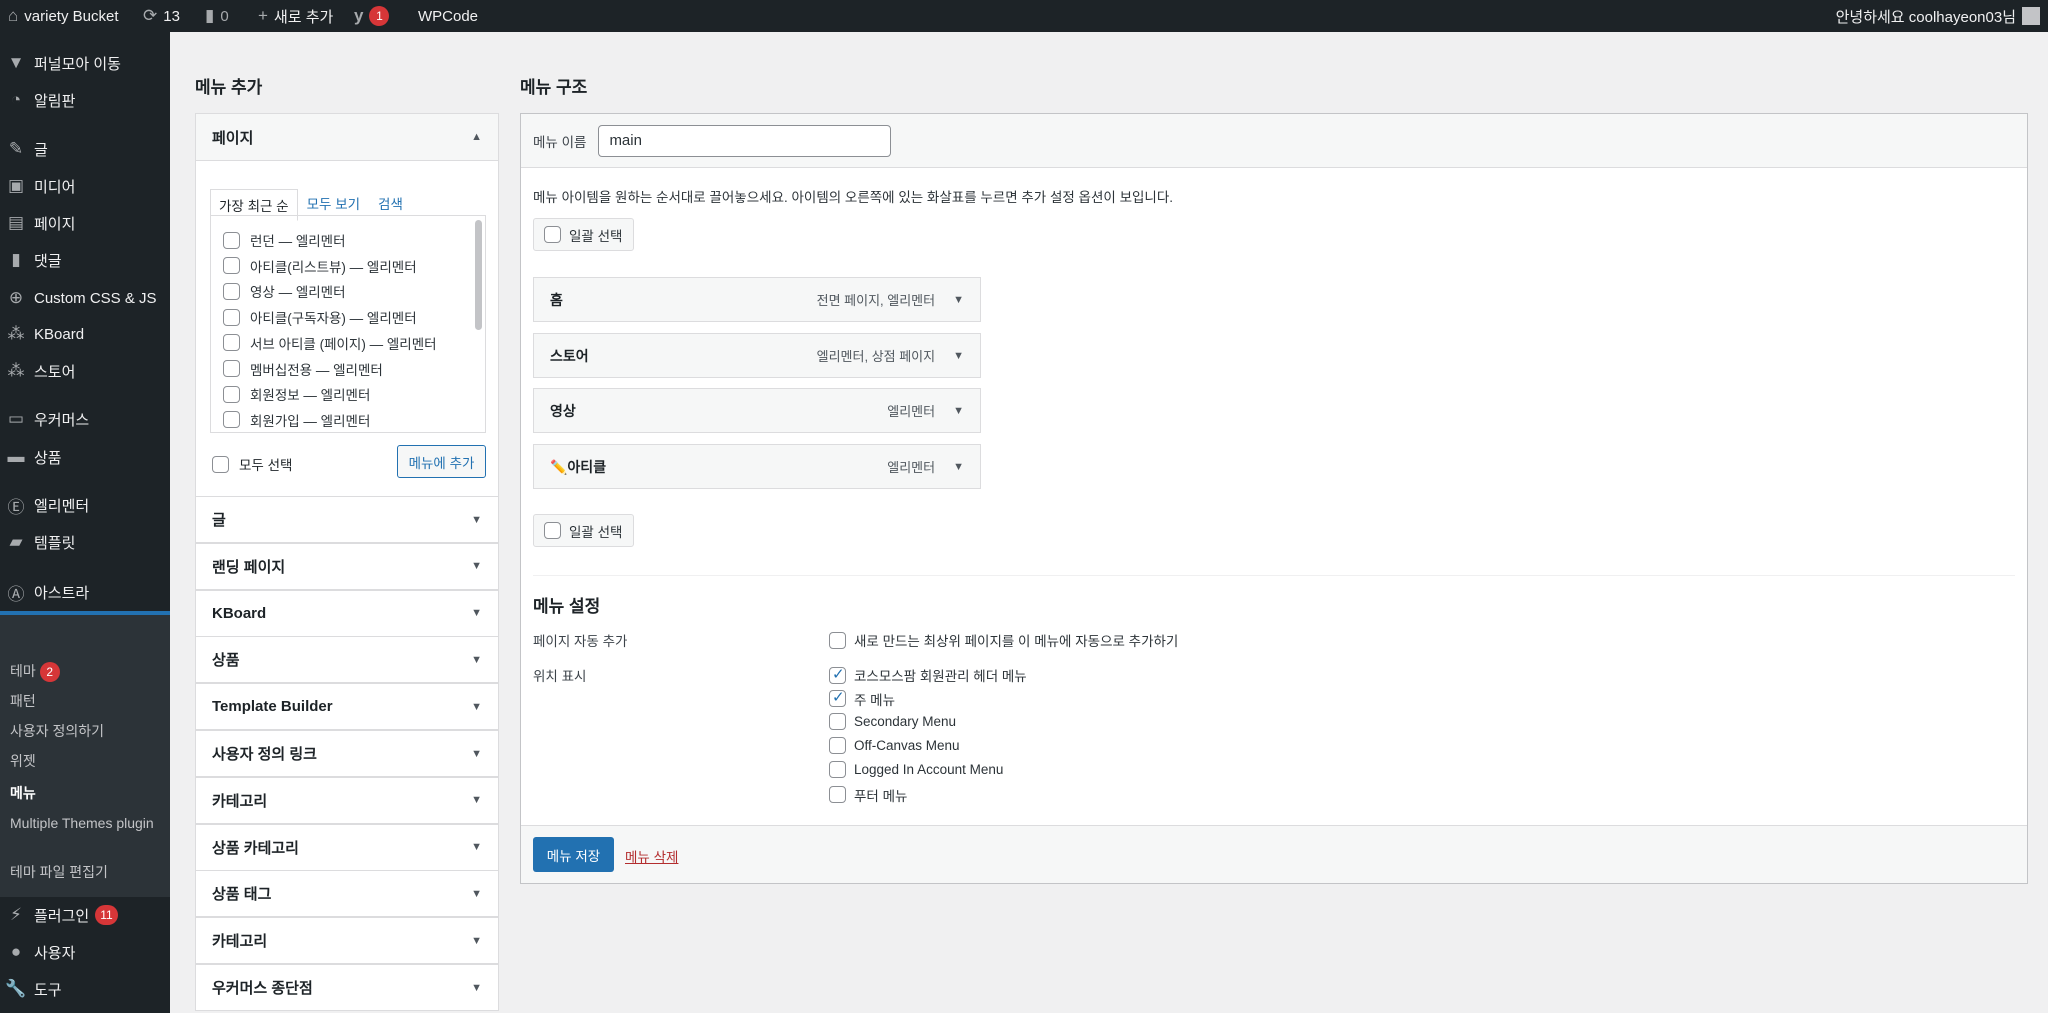  Describe the element at coordinates (85, 542) in the screenshot. I see `sidebar-item-12: ▰ 템플릿` at that location.